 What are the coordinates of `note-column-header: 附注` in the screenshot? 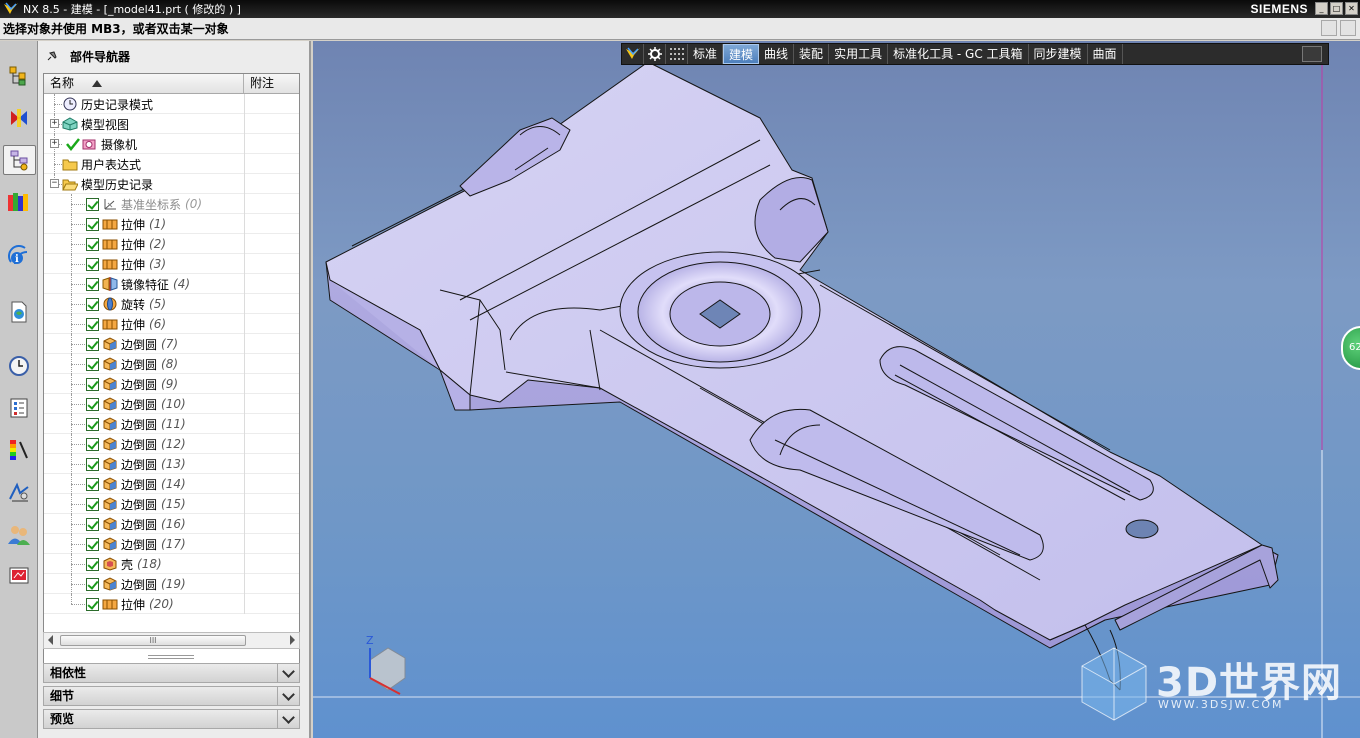 It's located at (271, 83).